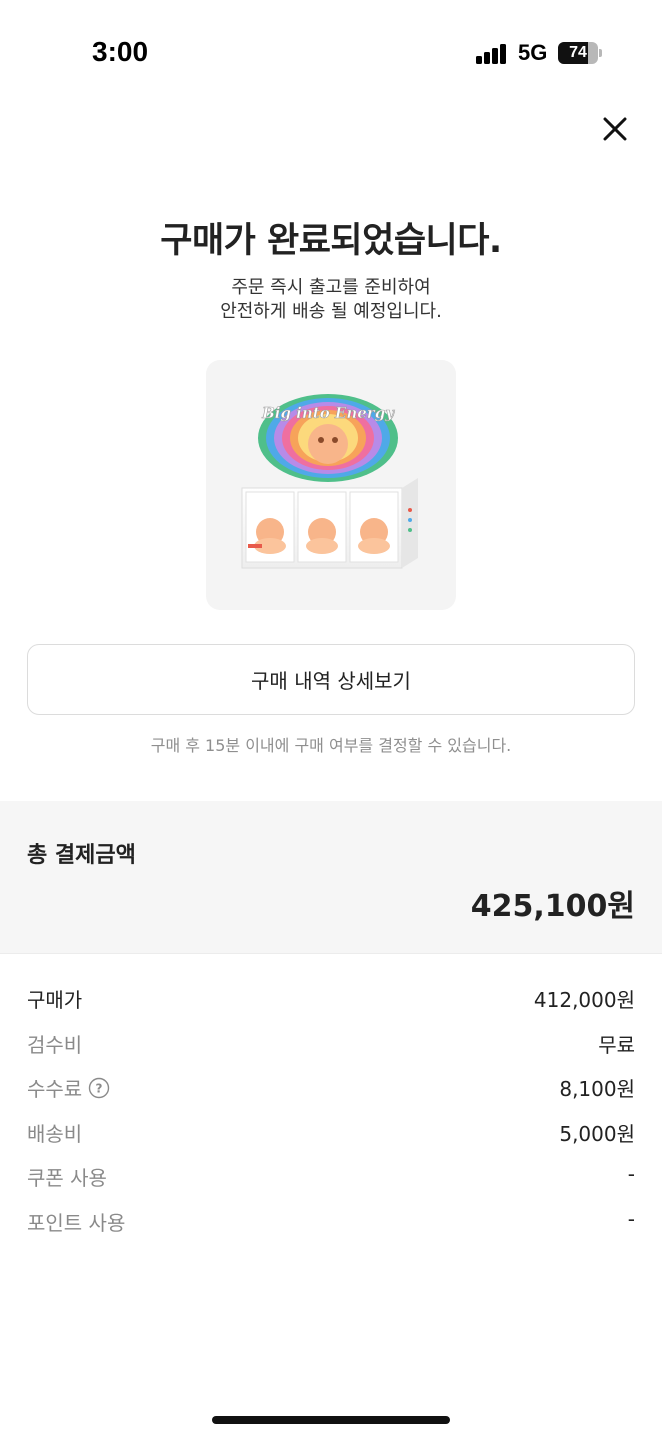 The height and width of the screenshot is (1440, 662). I want to click on close-icon, so click(615, 129).